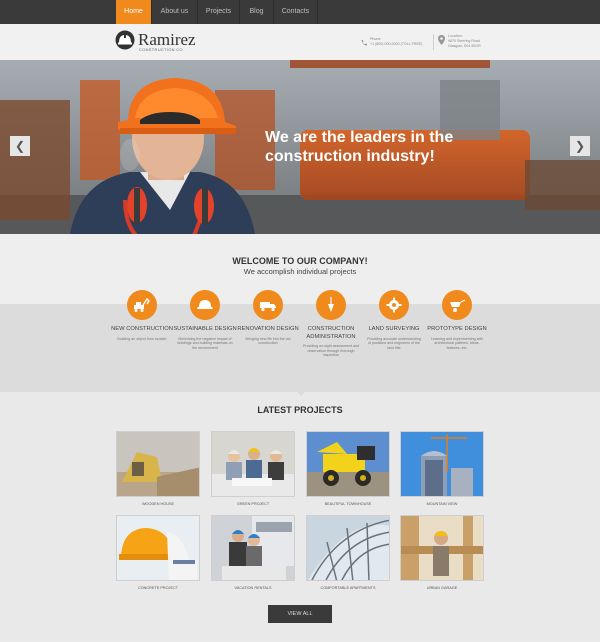  I want to click on top-nav: Home About us Projects Blog Contacts, so click(300, 12).